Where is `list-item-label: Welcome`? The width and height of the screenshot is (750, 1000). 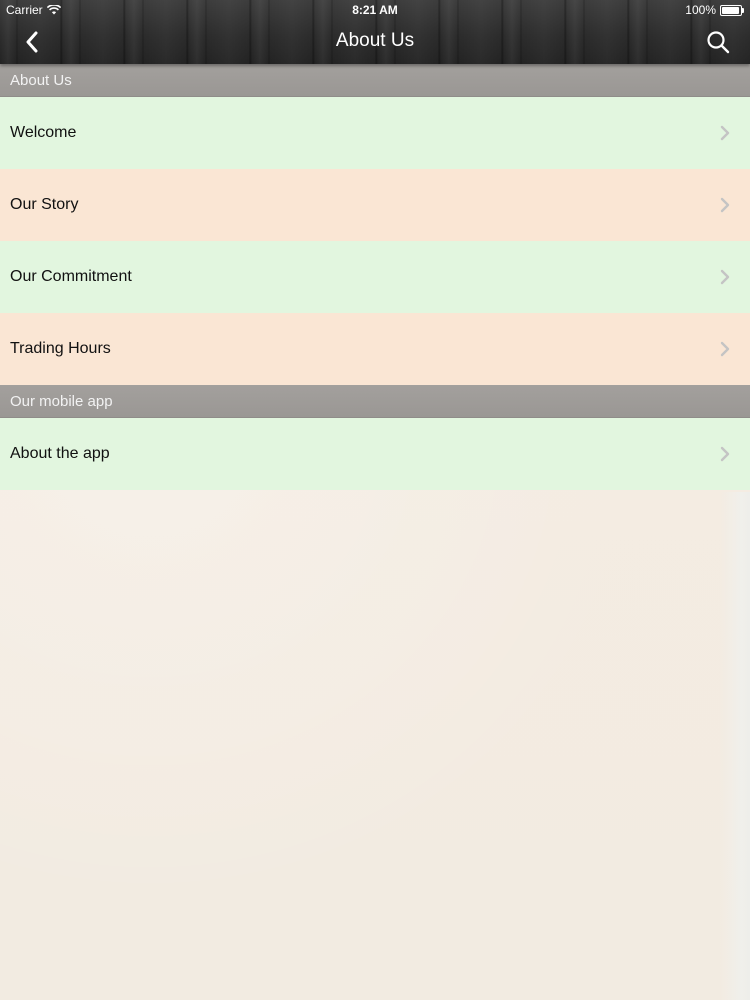 list-item-label: Welcome is located at coordinates (43, 132).